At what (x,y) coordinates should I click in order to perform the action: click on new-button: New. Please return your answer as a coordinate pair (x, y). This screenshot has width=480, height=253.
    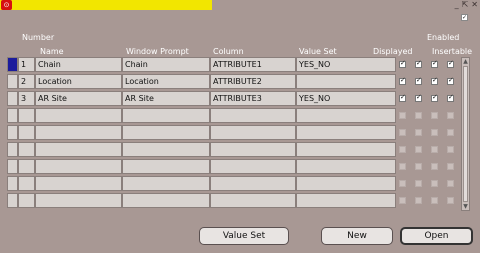
    Looking at the image, I should click on (357, 236).